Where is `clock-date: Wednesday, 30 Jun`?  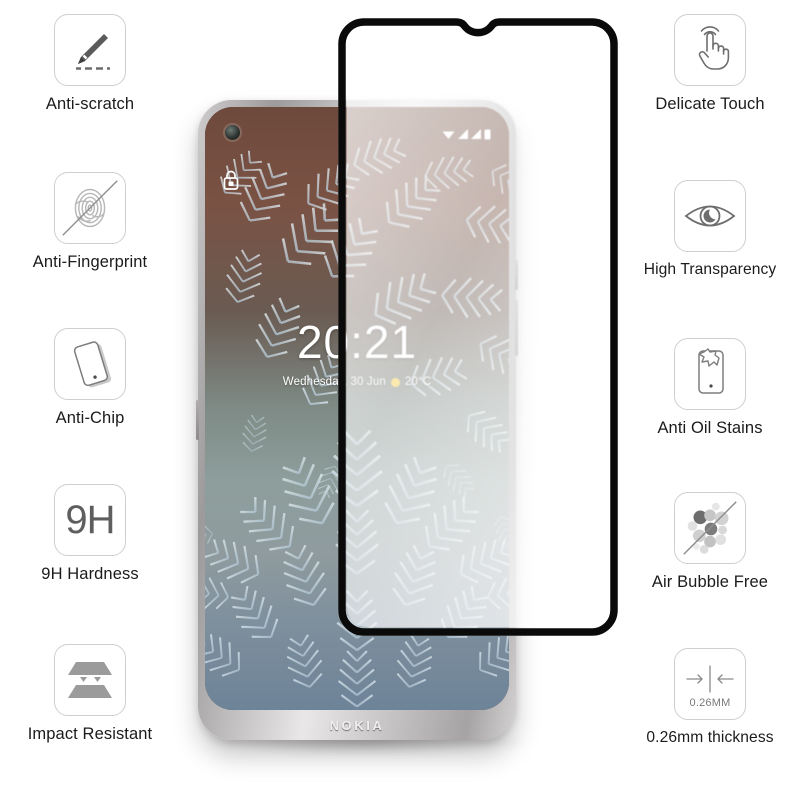
clock-date: Wednesday, 30 Jun is located at coordinates (334, 382).